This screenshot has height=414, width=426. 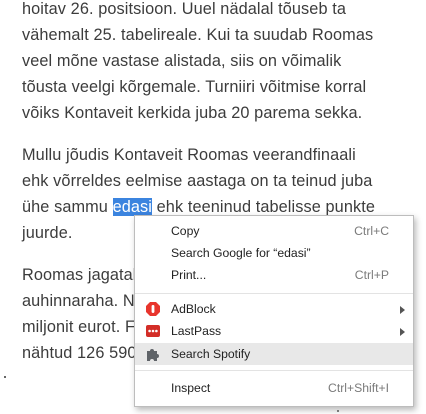 I want to click on menu-item-adblock: AdBlock, so click(x=274, y=309).